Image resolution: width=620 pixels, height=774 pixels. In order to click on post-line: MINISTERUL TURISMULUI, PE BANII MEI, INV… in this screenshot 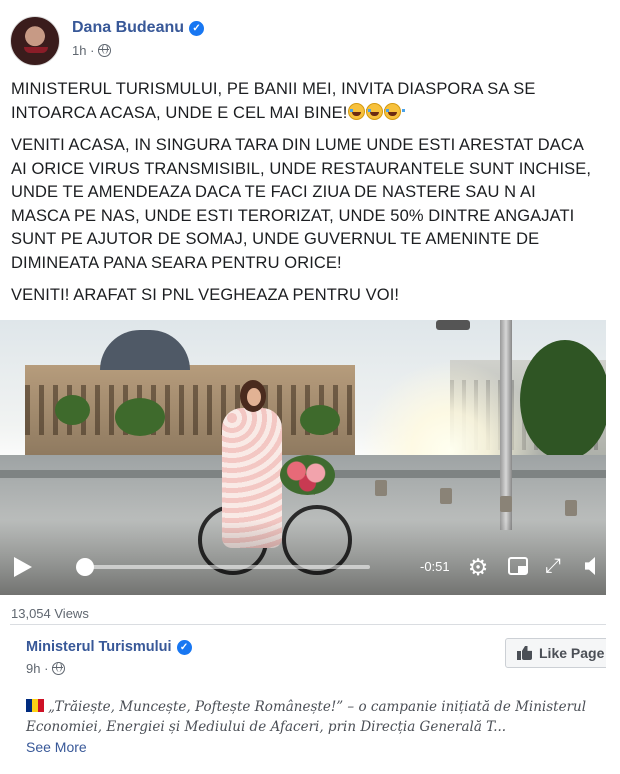, I will do `click(273, 89)`.